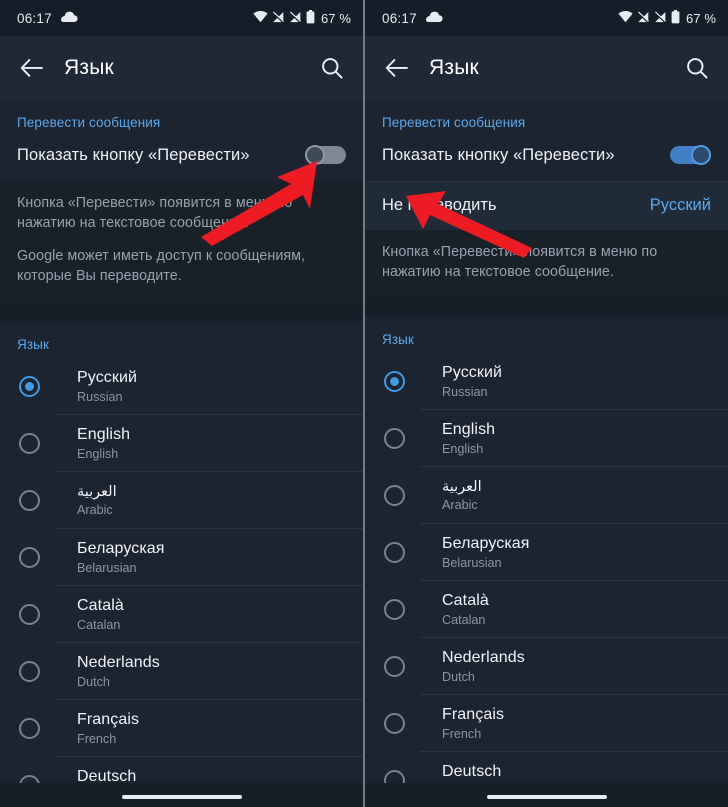 The width and height of the screenshot is (728, 807). Describe the element at coordinates (472, 772) in the screenshot. I see `language-native-name: Deutsch` at that location.